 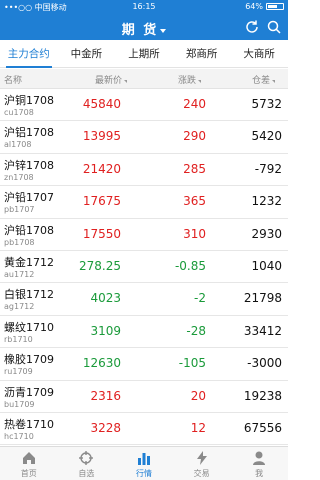 I want to click on open-interest-change: -3000, so click(x=264, y=363).